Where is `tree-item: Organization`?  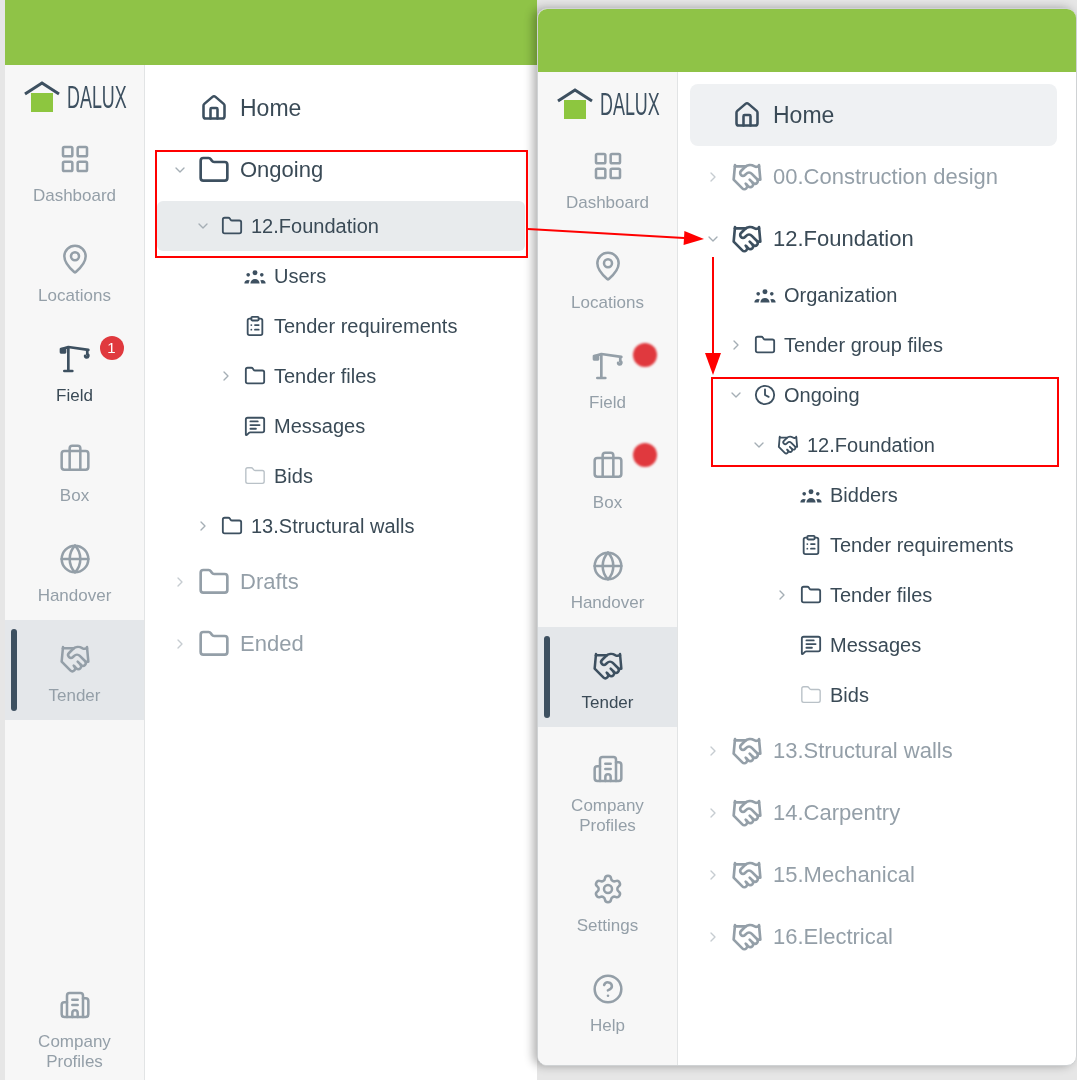 tree-item: Organization is located at coordinates (813, 295).